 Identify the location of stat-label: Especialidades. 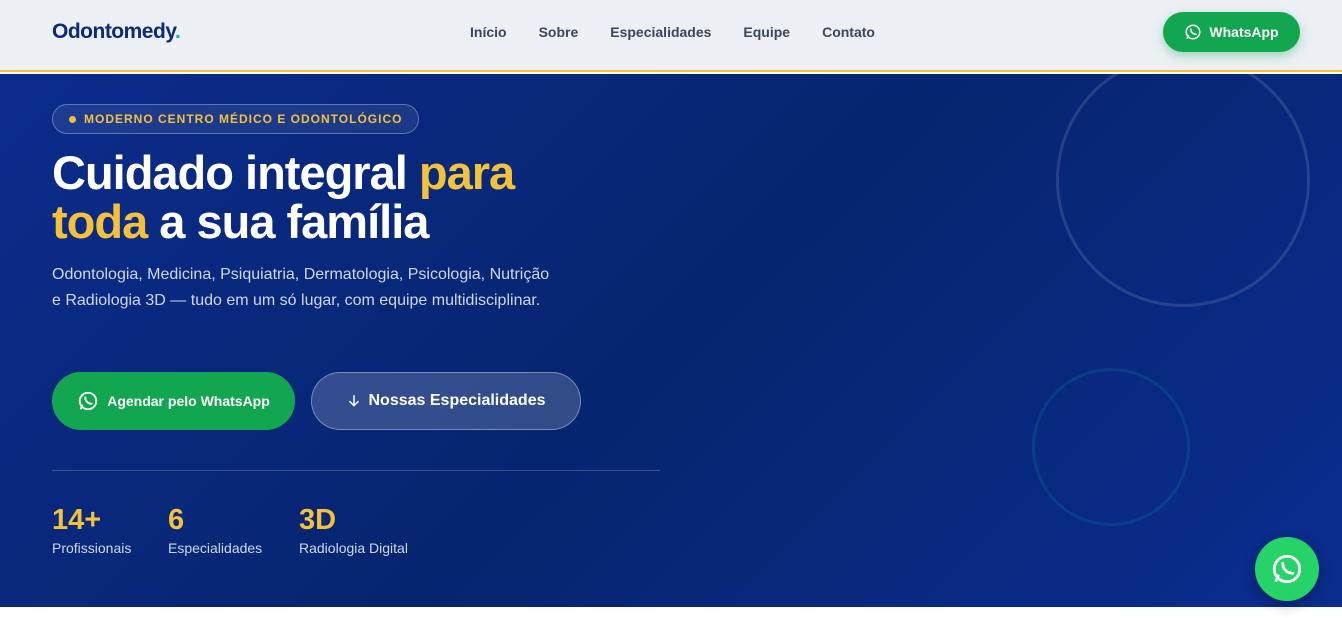
(215, 548).